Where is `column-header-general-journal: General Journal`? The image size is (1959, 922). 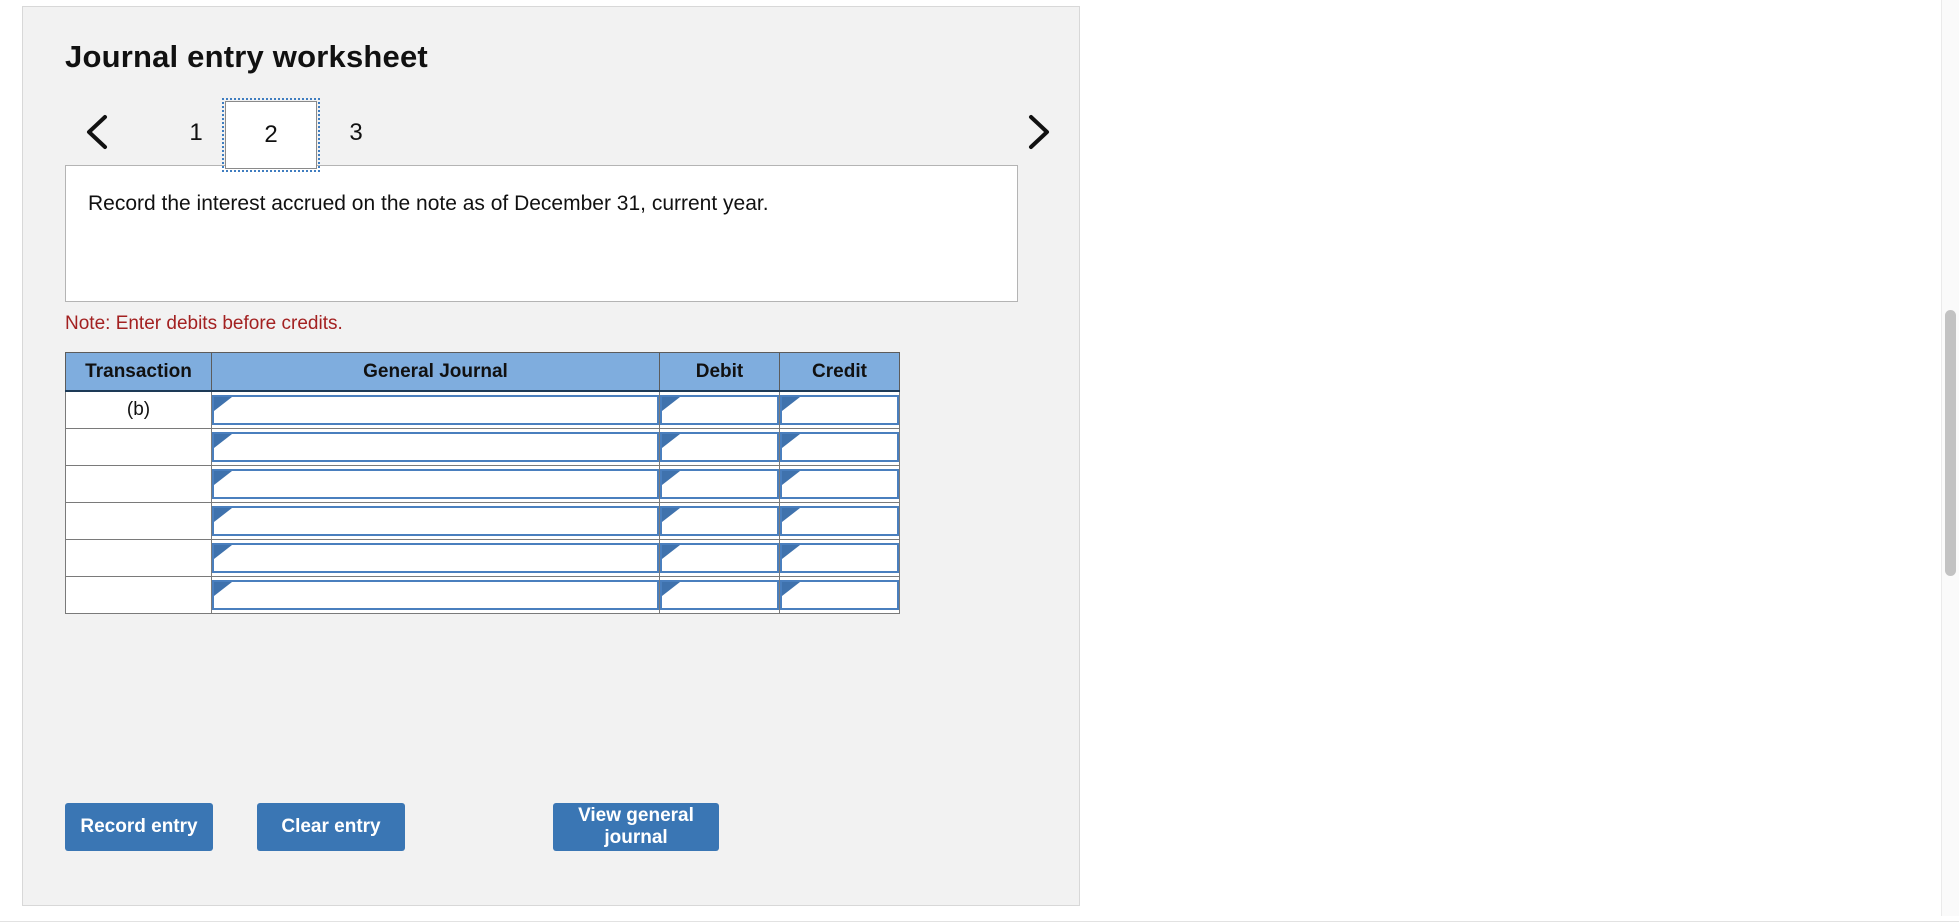 column-header-general-journal: General Journal is located at coordinates (435, 372).